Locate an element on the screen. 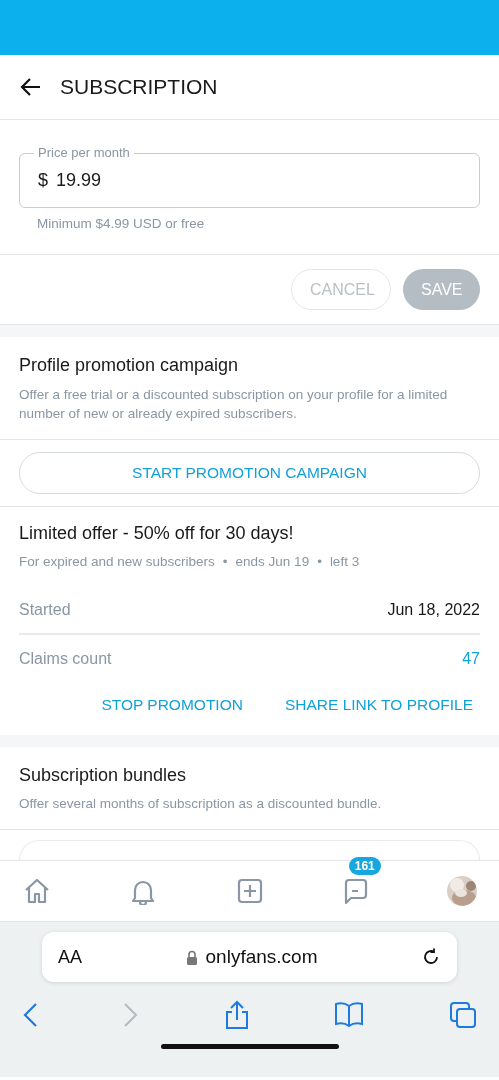  count-badge: 161 is located at coordinates (364, 866).